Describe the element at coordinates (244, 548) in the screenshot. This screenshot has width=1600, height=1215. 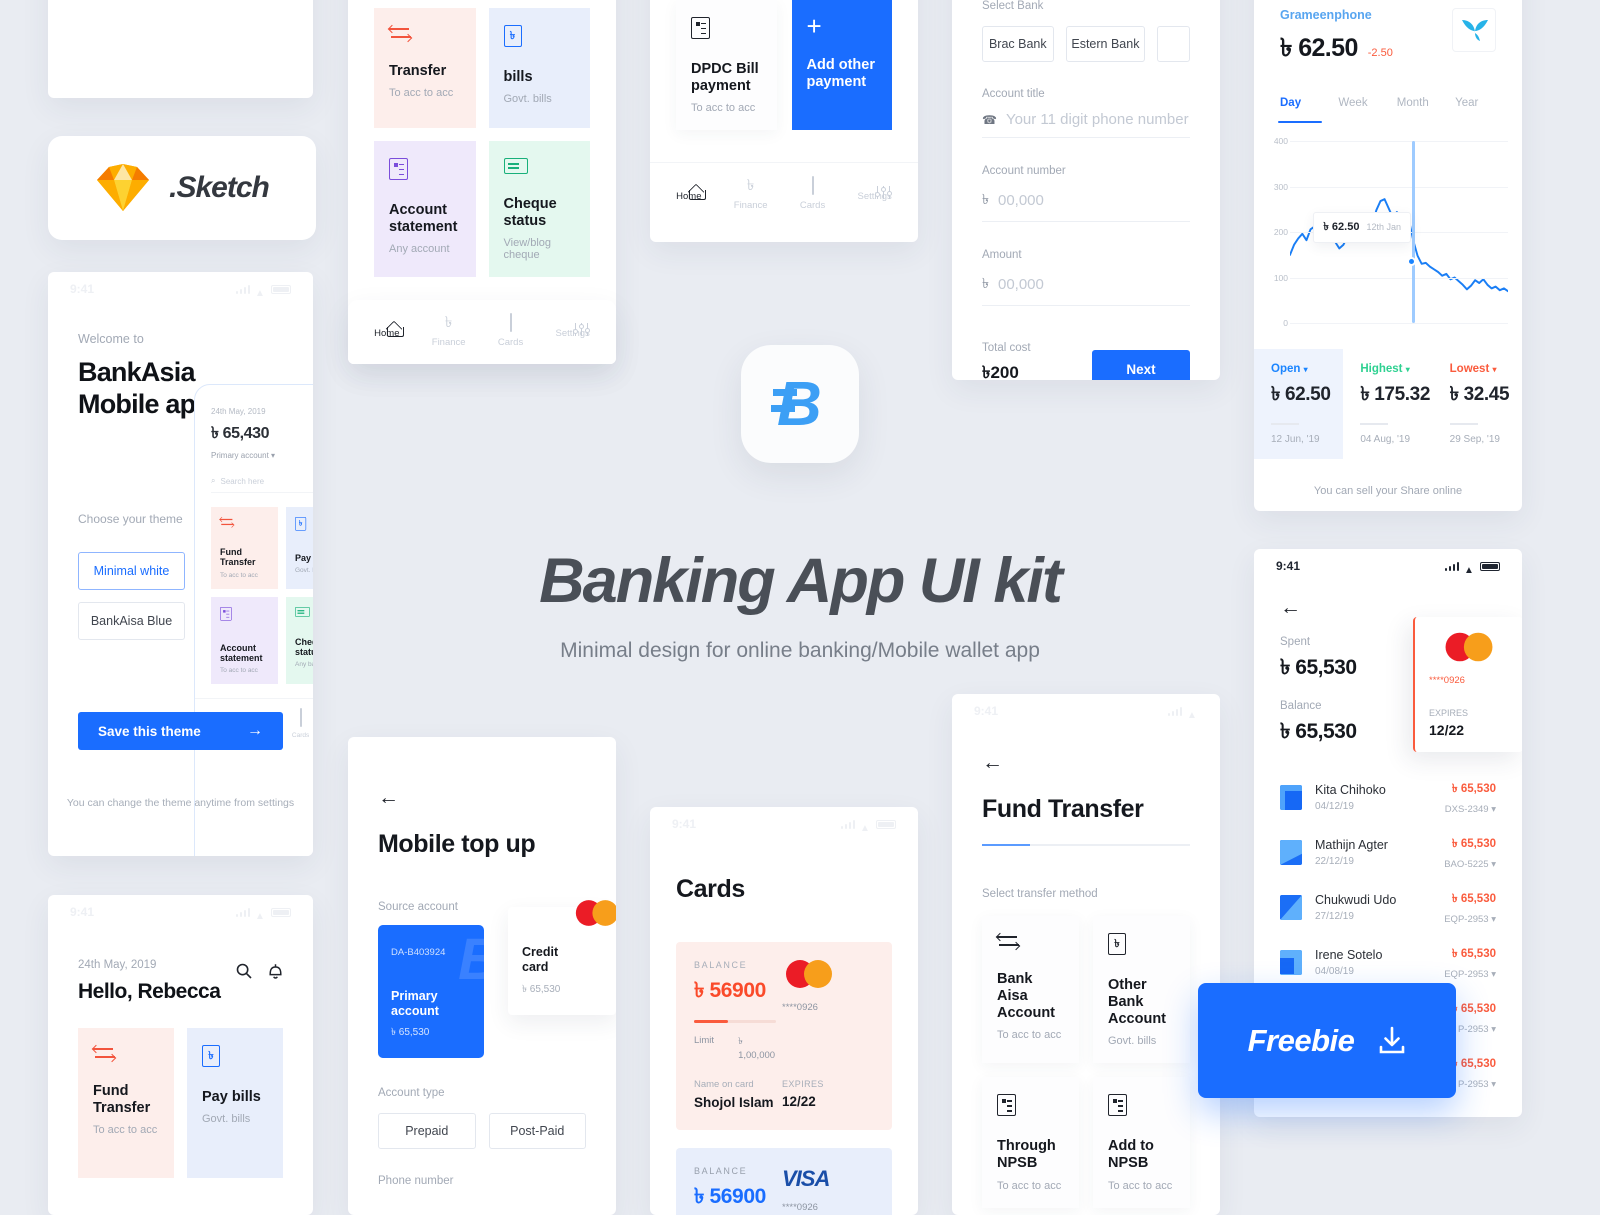
I see `preview-tile: Fund Transfer To acc to acc` at that location.